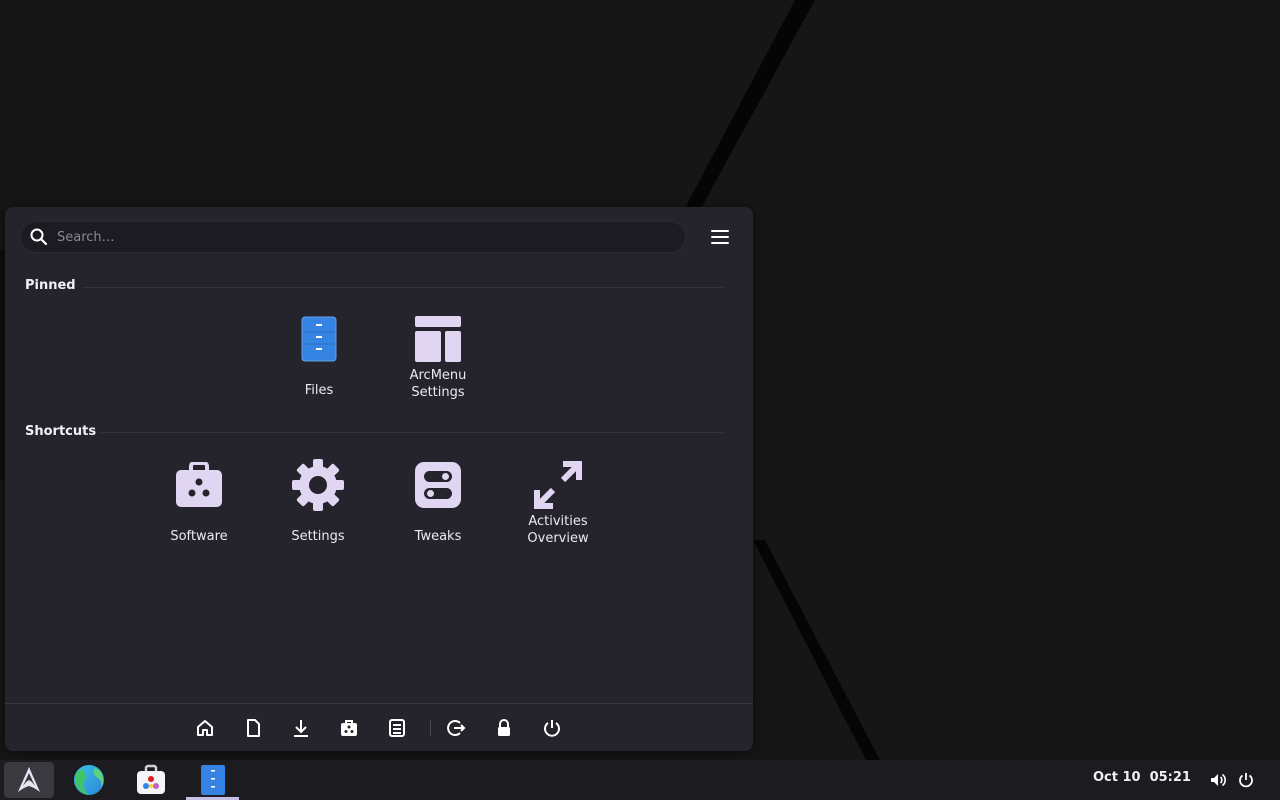 This screenshot has width=1280, height=800. I want to click on power-button, so click(552, 728).